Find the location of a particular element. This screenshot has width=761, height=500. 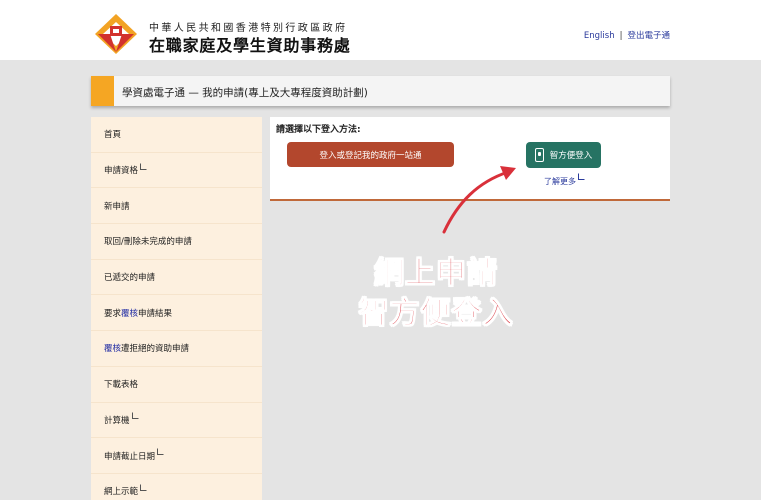

learn-more-label: 了解更多 is located at coordinates (560, 181).